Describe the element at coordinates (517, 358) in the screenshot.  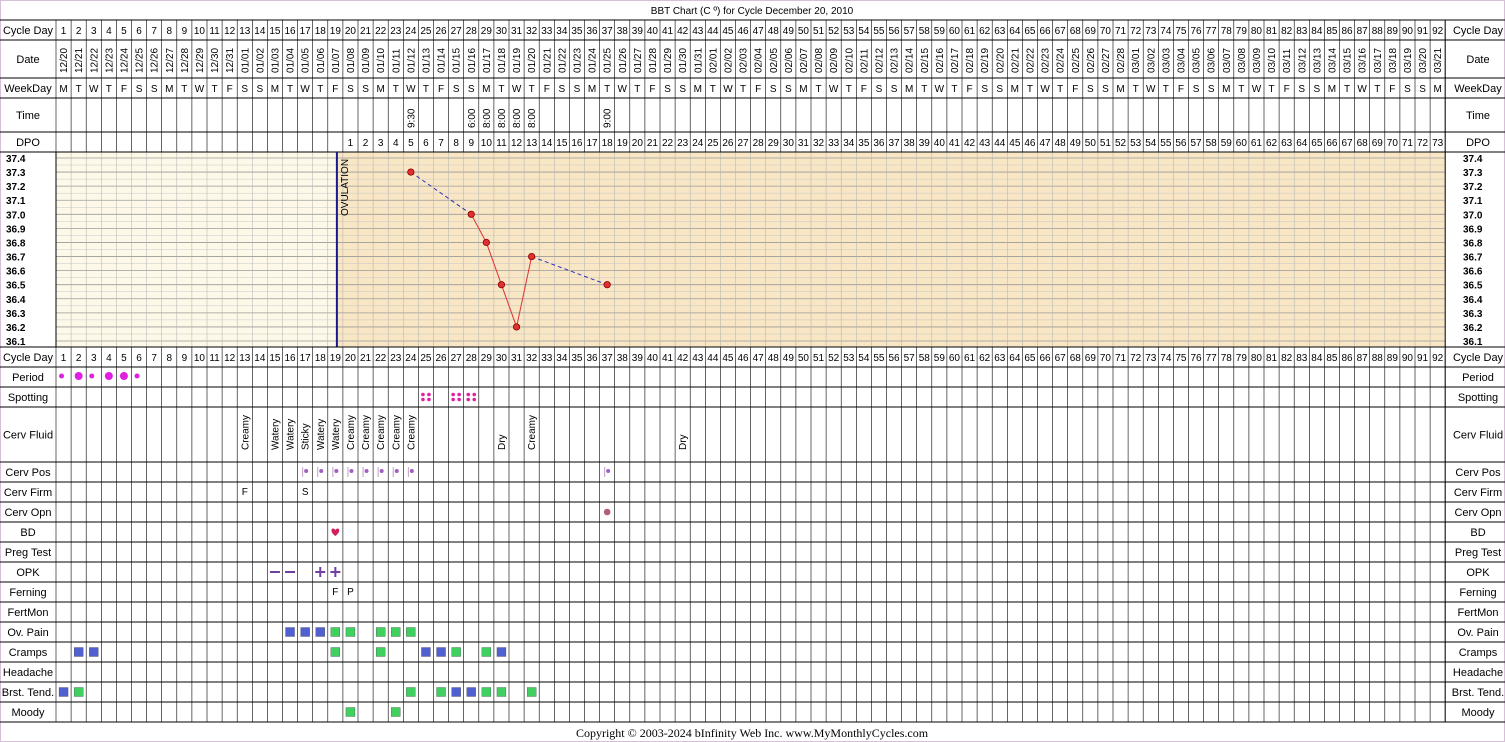
I see `cycle-day-number: 31` at that location.